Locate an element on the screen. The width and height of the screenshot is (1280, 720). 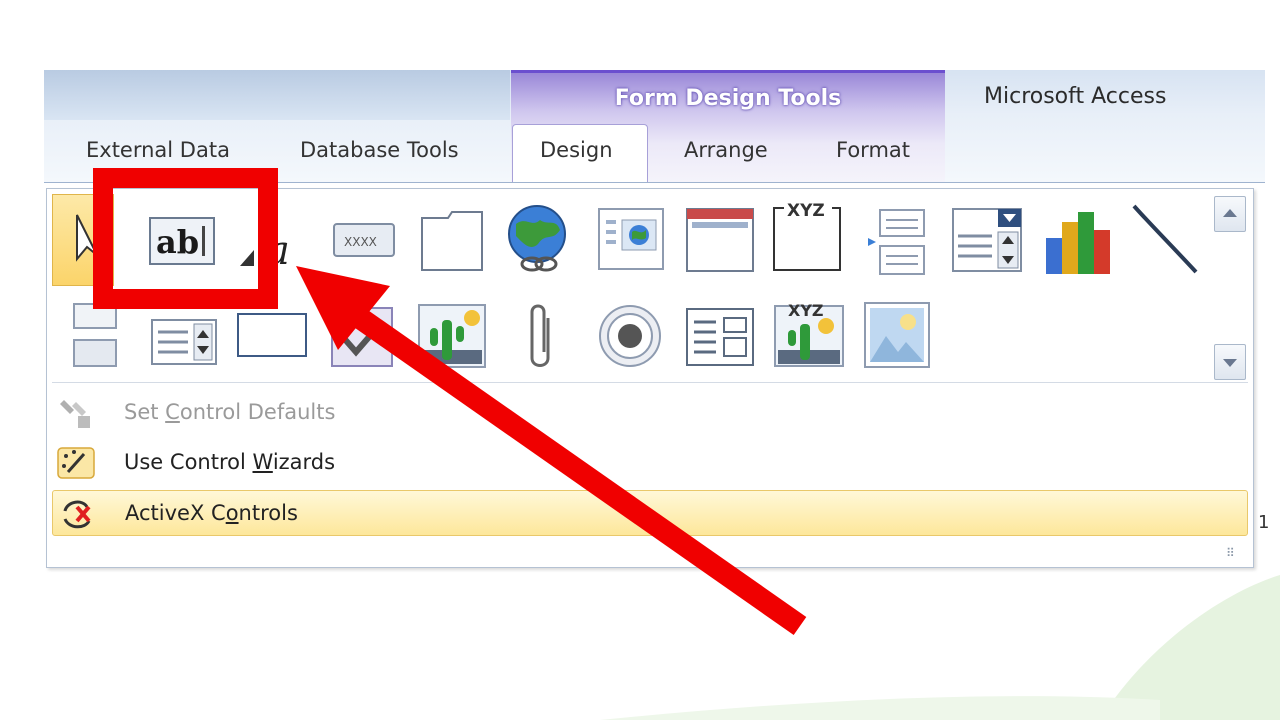
line-control is located at coordinates (1166, 239).